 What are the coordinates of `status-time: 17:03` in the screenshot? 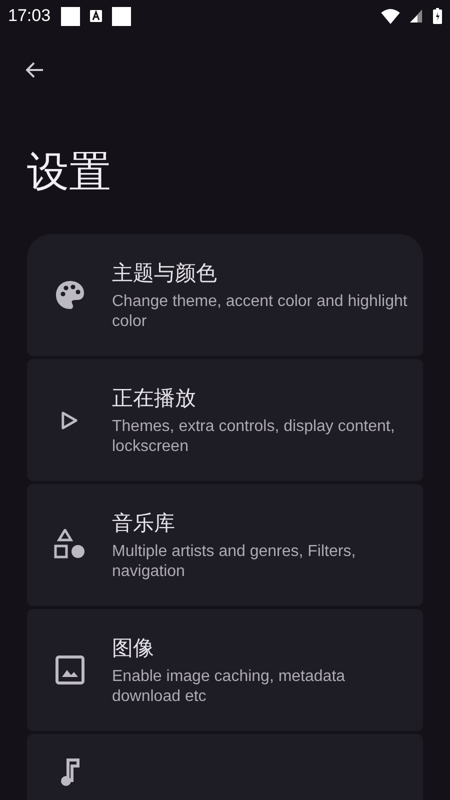 It's located at (29, 16).